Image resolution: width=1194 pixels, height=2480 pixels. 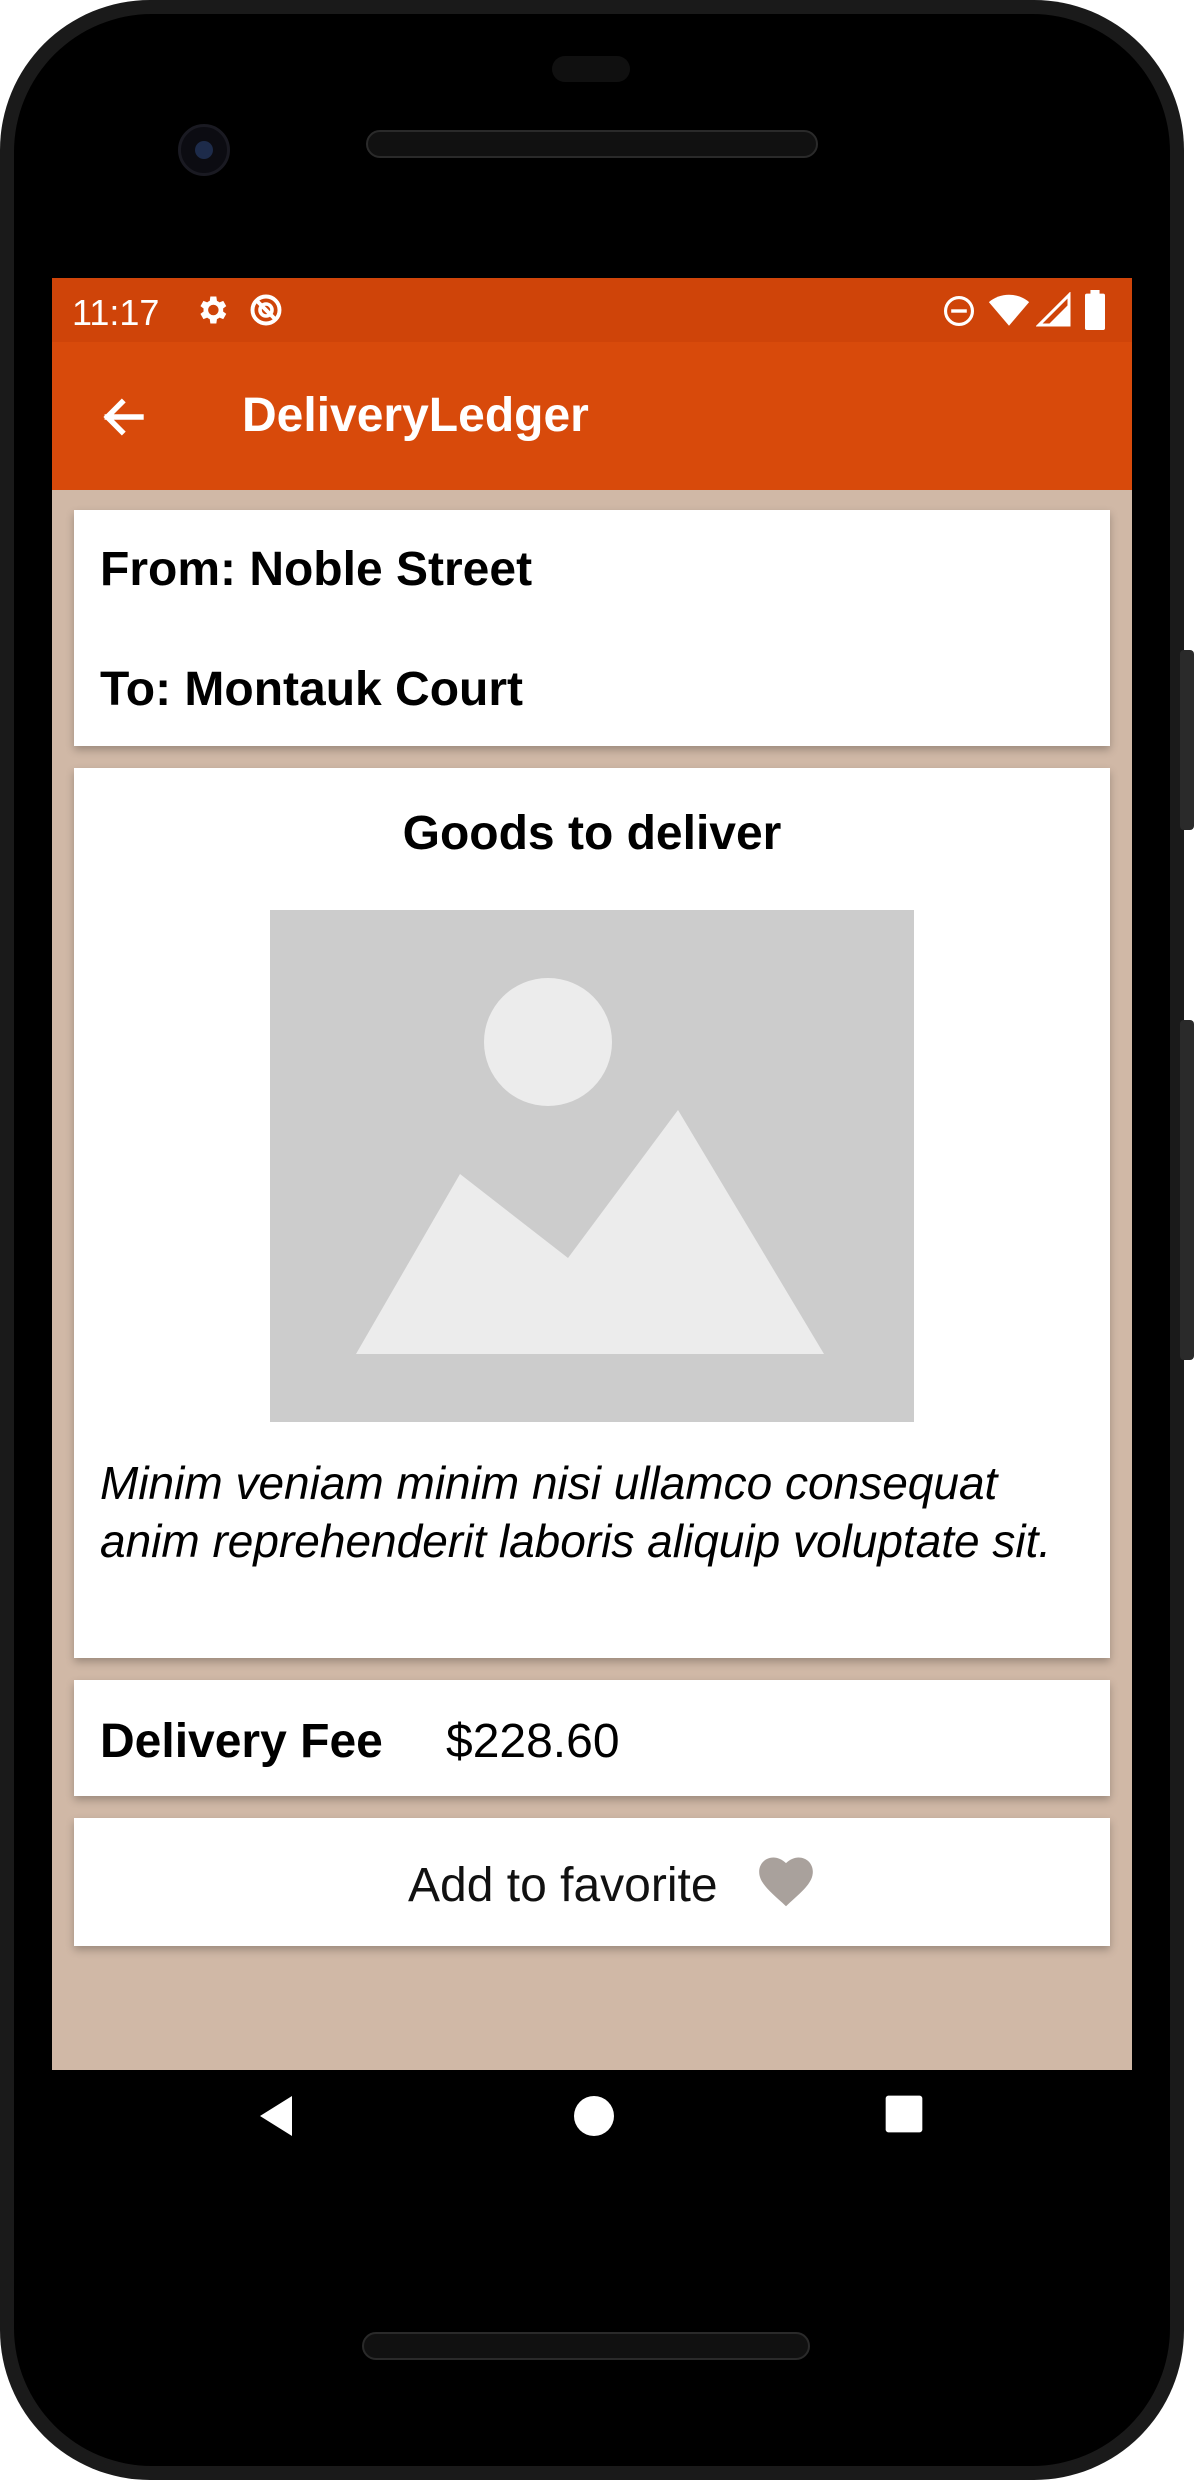 What do you see at coordinates (1187, 740) in the screenshot?
I see `power-button` at bounding box center [1187, 740].